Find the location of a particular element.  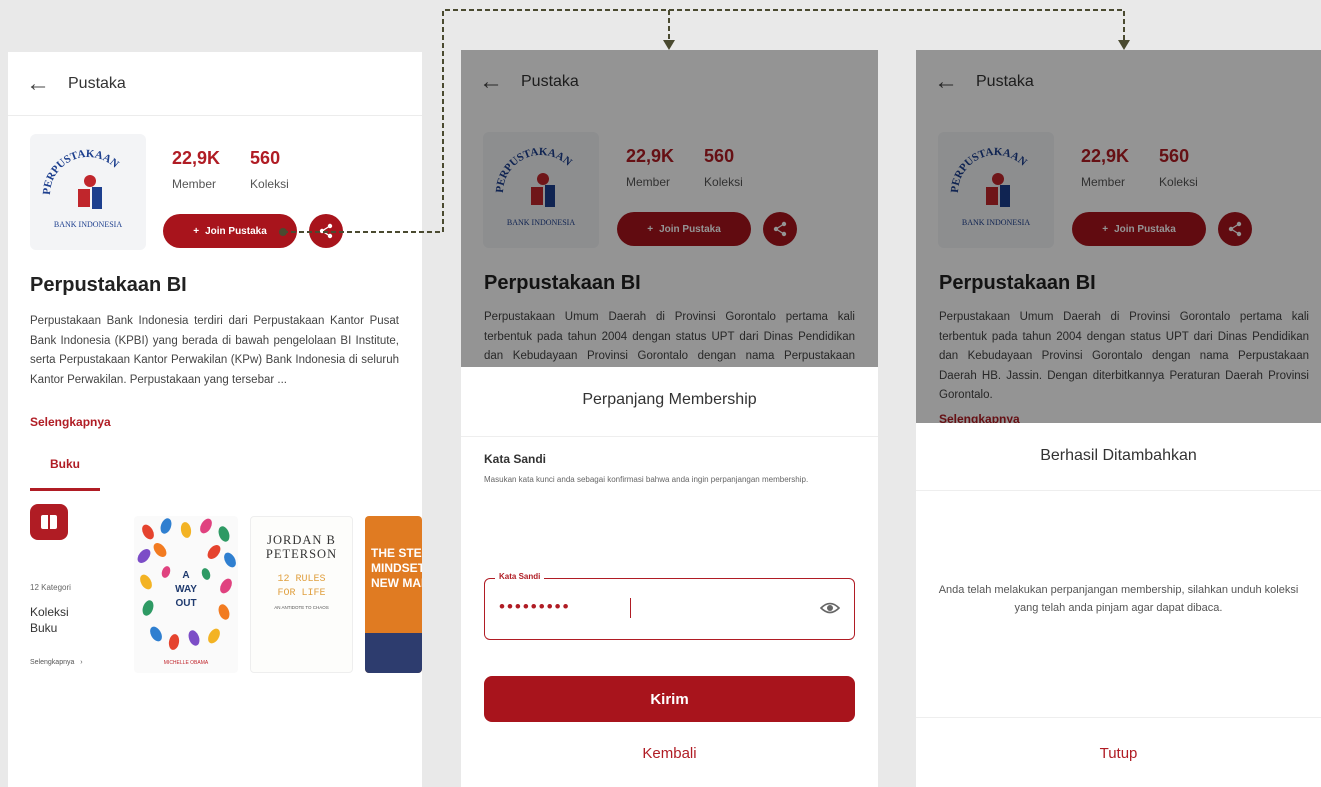

password-label: Kata Sandi is located at coordinates (515, 459).